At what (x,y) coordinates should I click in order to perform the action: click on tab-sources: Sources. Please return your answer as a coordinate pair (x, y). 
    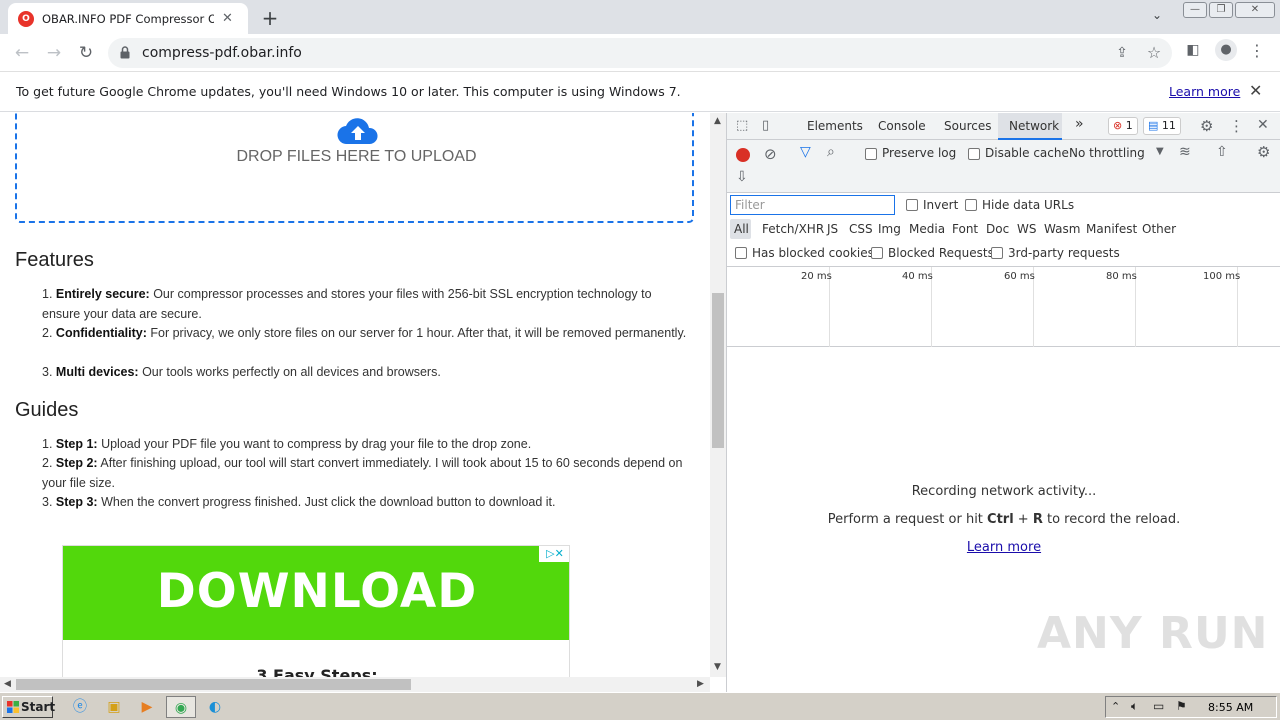
    Looking at the image, I should click on (967, 126).